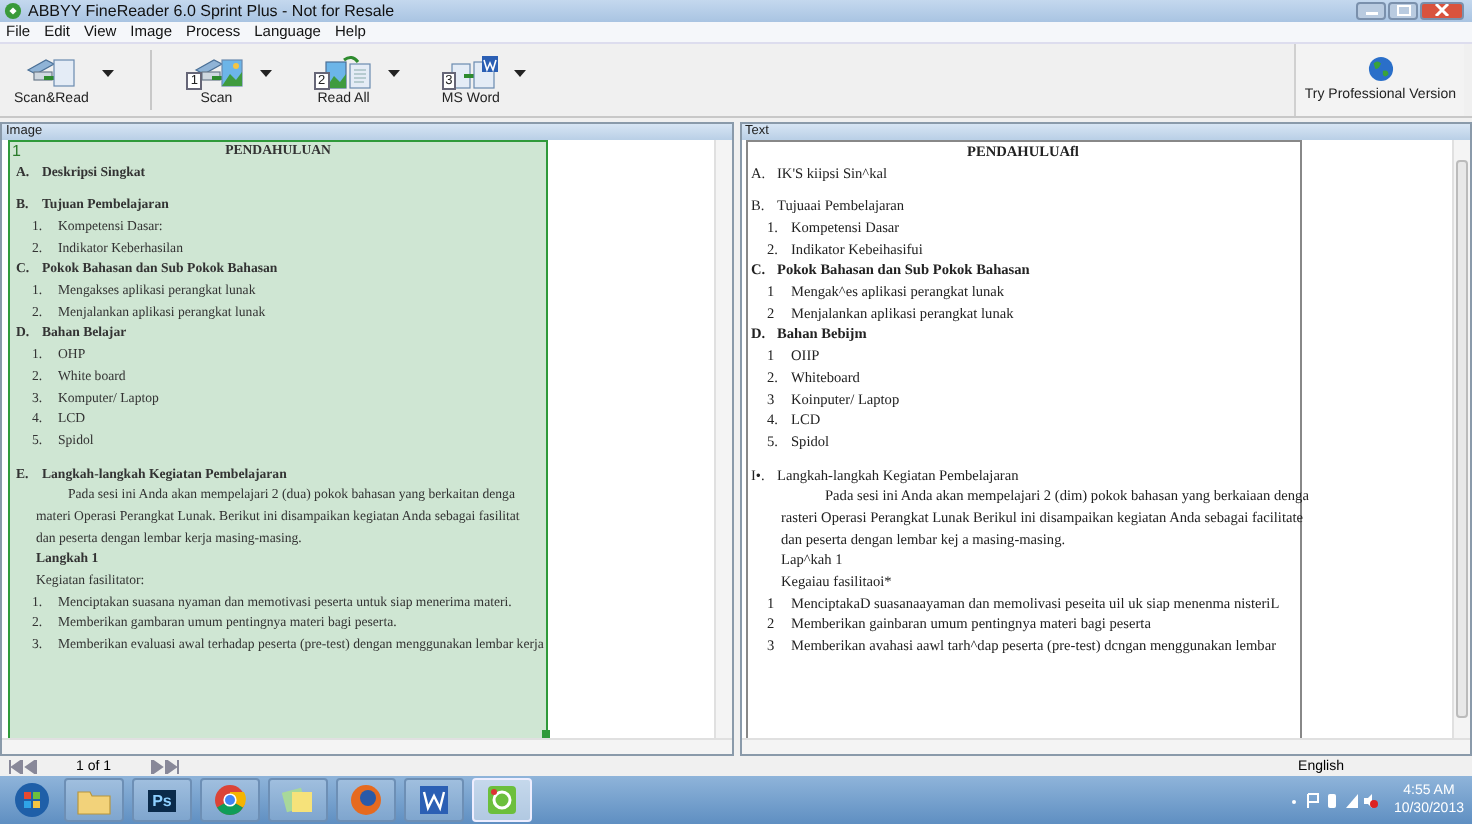 The height and width of the screenshot is (824, 1472). Describe the element at coordinates (347, 71) in the screenshot. I see `document-icon` at that location.